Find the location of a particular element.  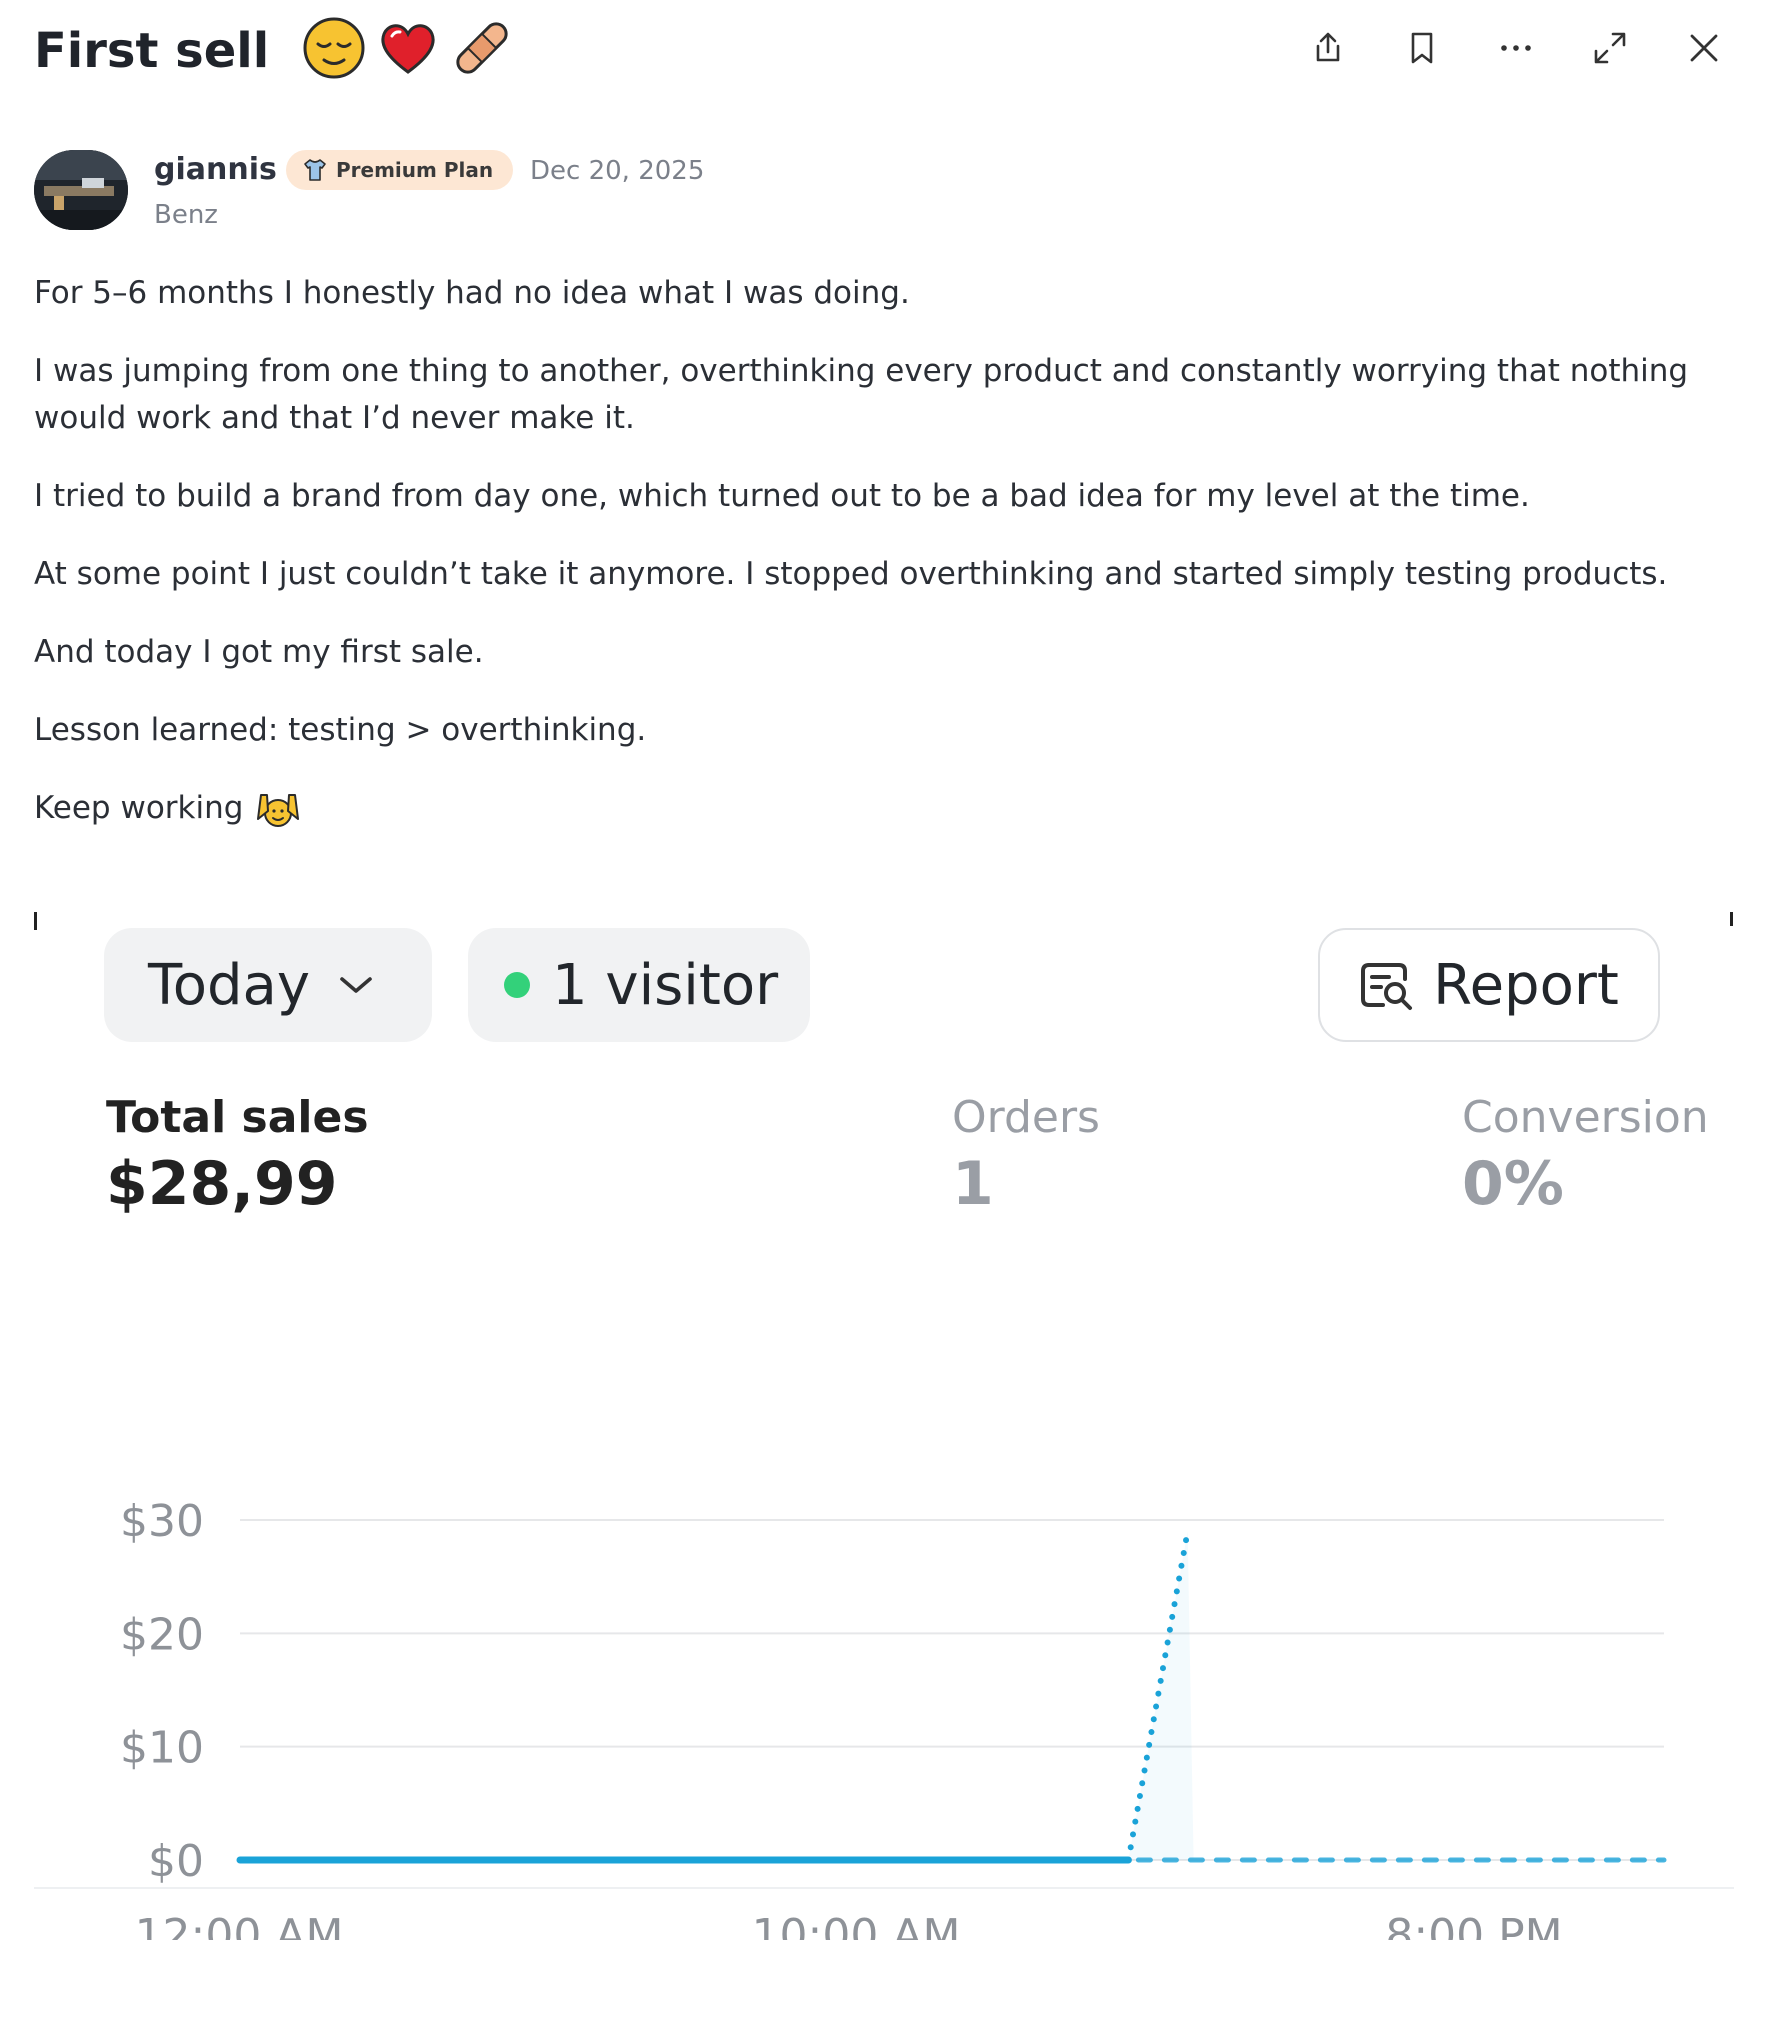

title-emojis is located at coordinates (408, 48).